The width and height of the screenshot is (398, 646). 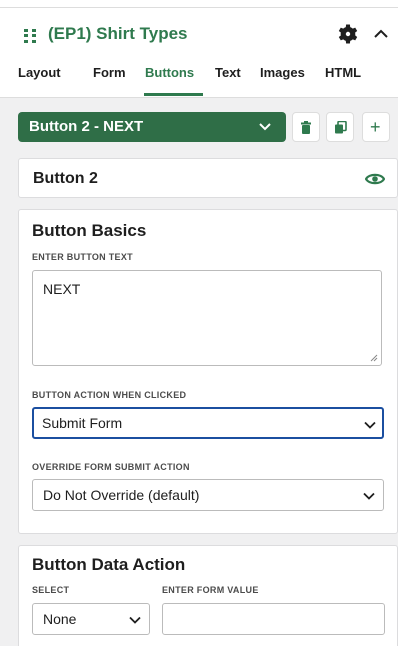 I want to click on button-name-card: Button 2, so click(x=208, y=178).